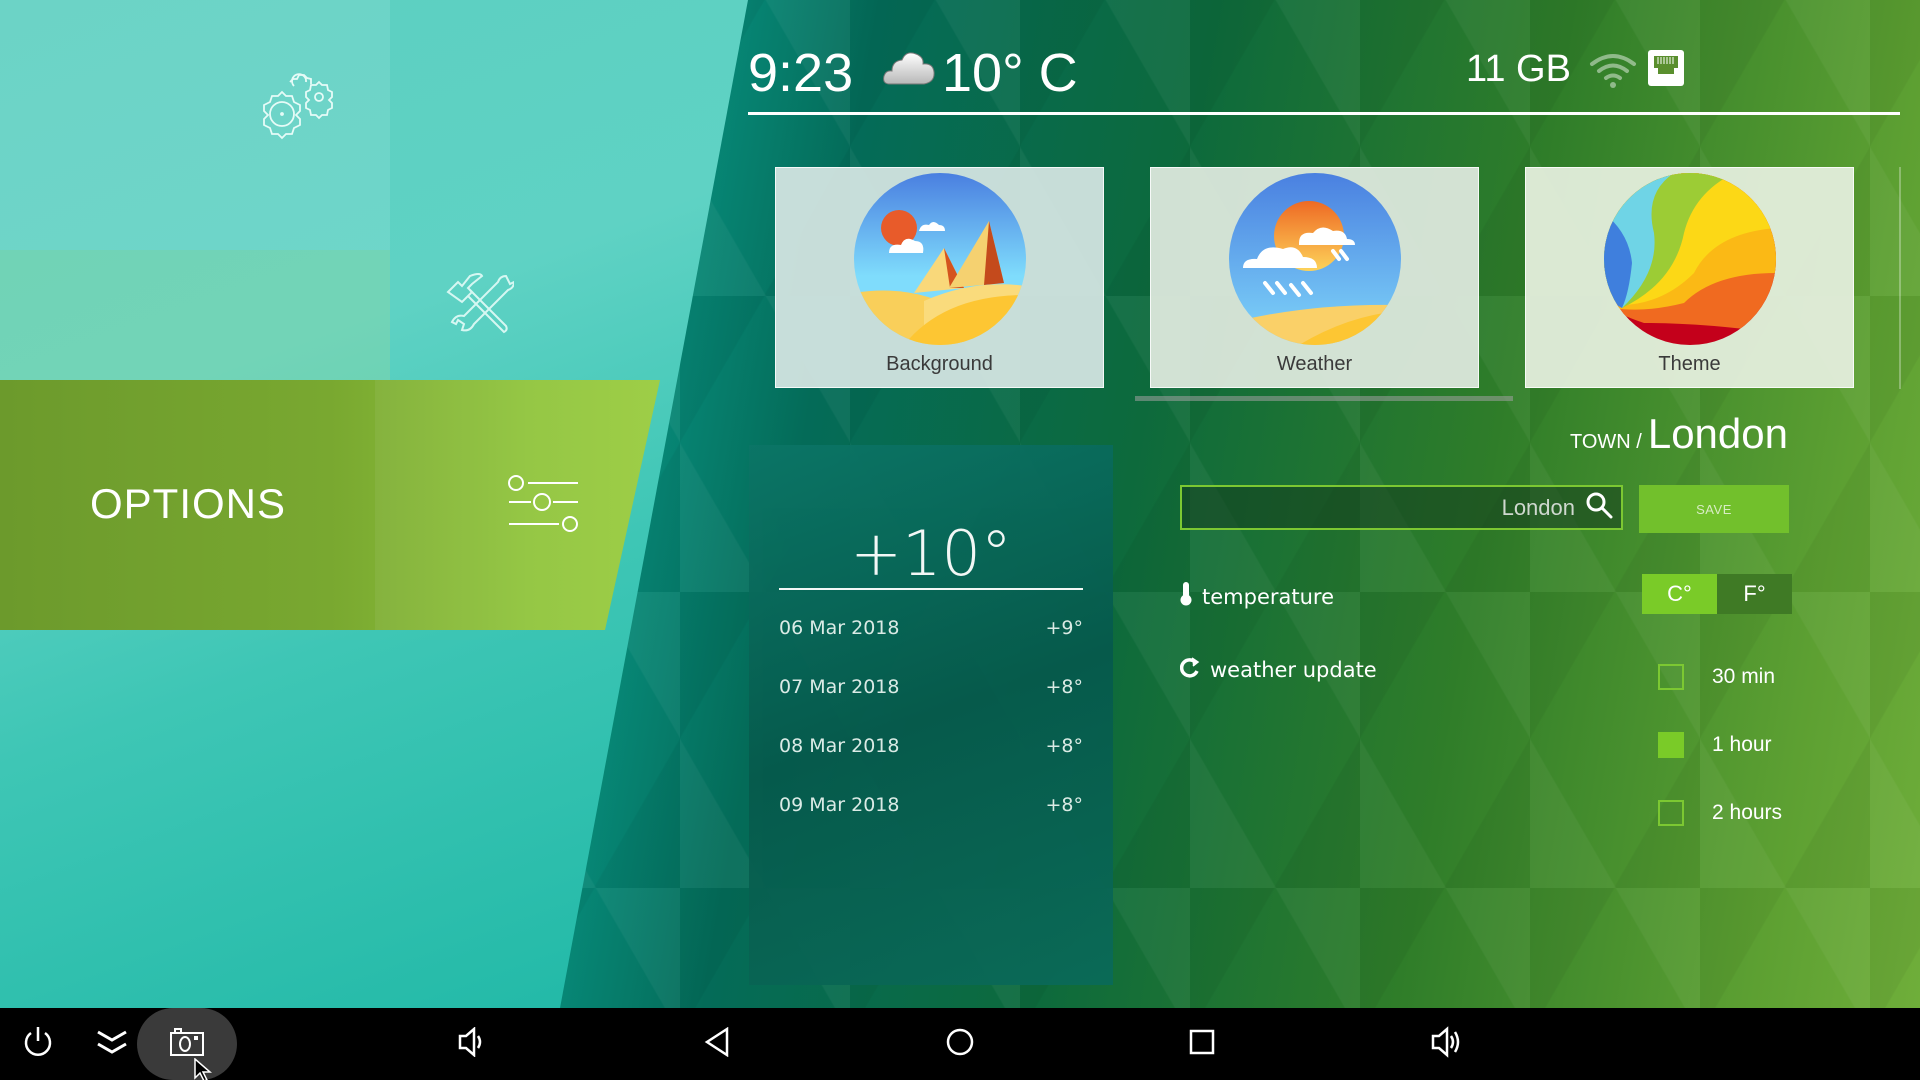 The width and height of the screenshot is (1920, 1080). I want to click on home-circle-icon, so click(960, 1044).